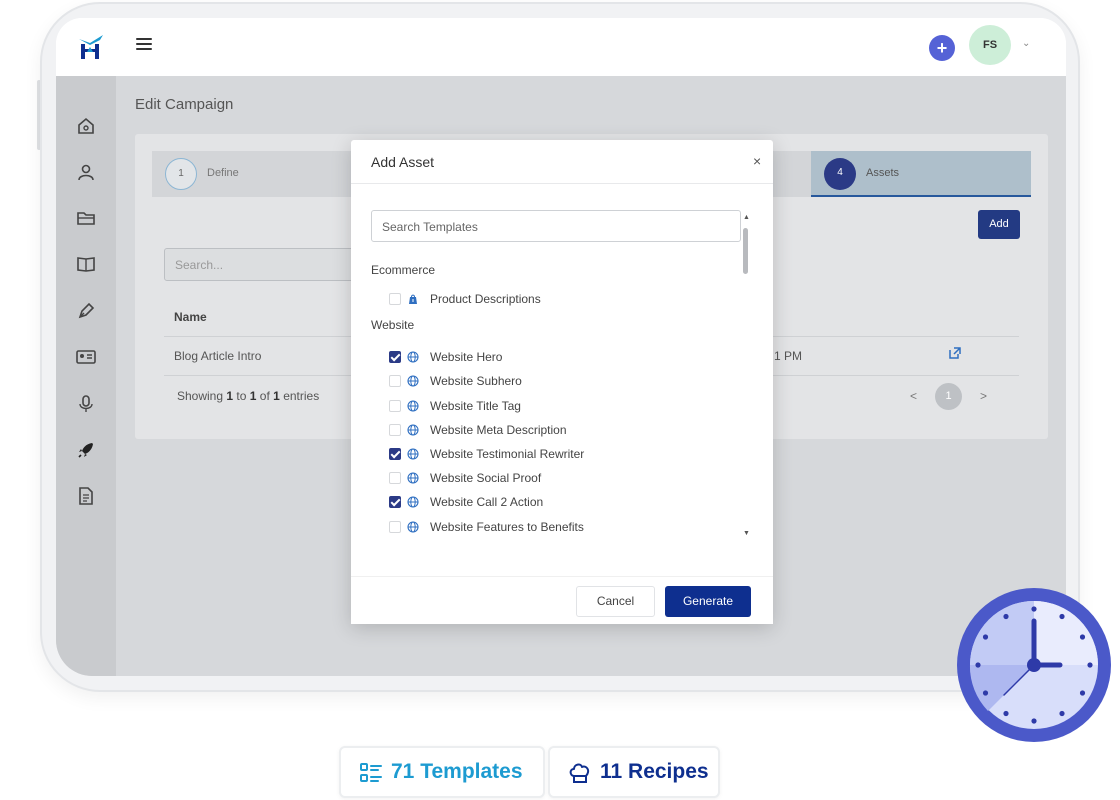 This screenshot has height=800, width=1120. Describe the element at coordinates (403, 270) in the screenshot. I see `group-label-ecommerce: Ecommerce` at that location.